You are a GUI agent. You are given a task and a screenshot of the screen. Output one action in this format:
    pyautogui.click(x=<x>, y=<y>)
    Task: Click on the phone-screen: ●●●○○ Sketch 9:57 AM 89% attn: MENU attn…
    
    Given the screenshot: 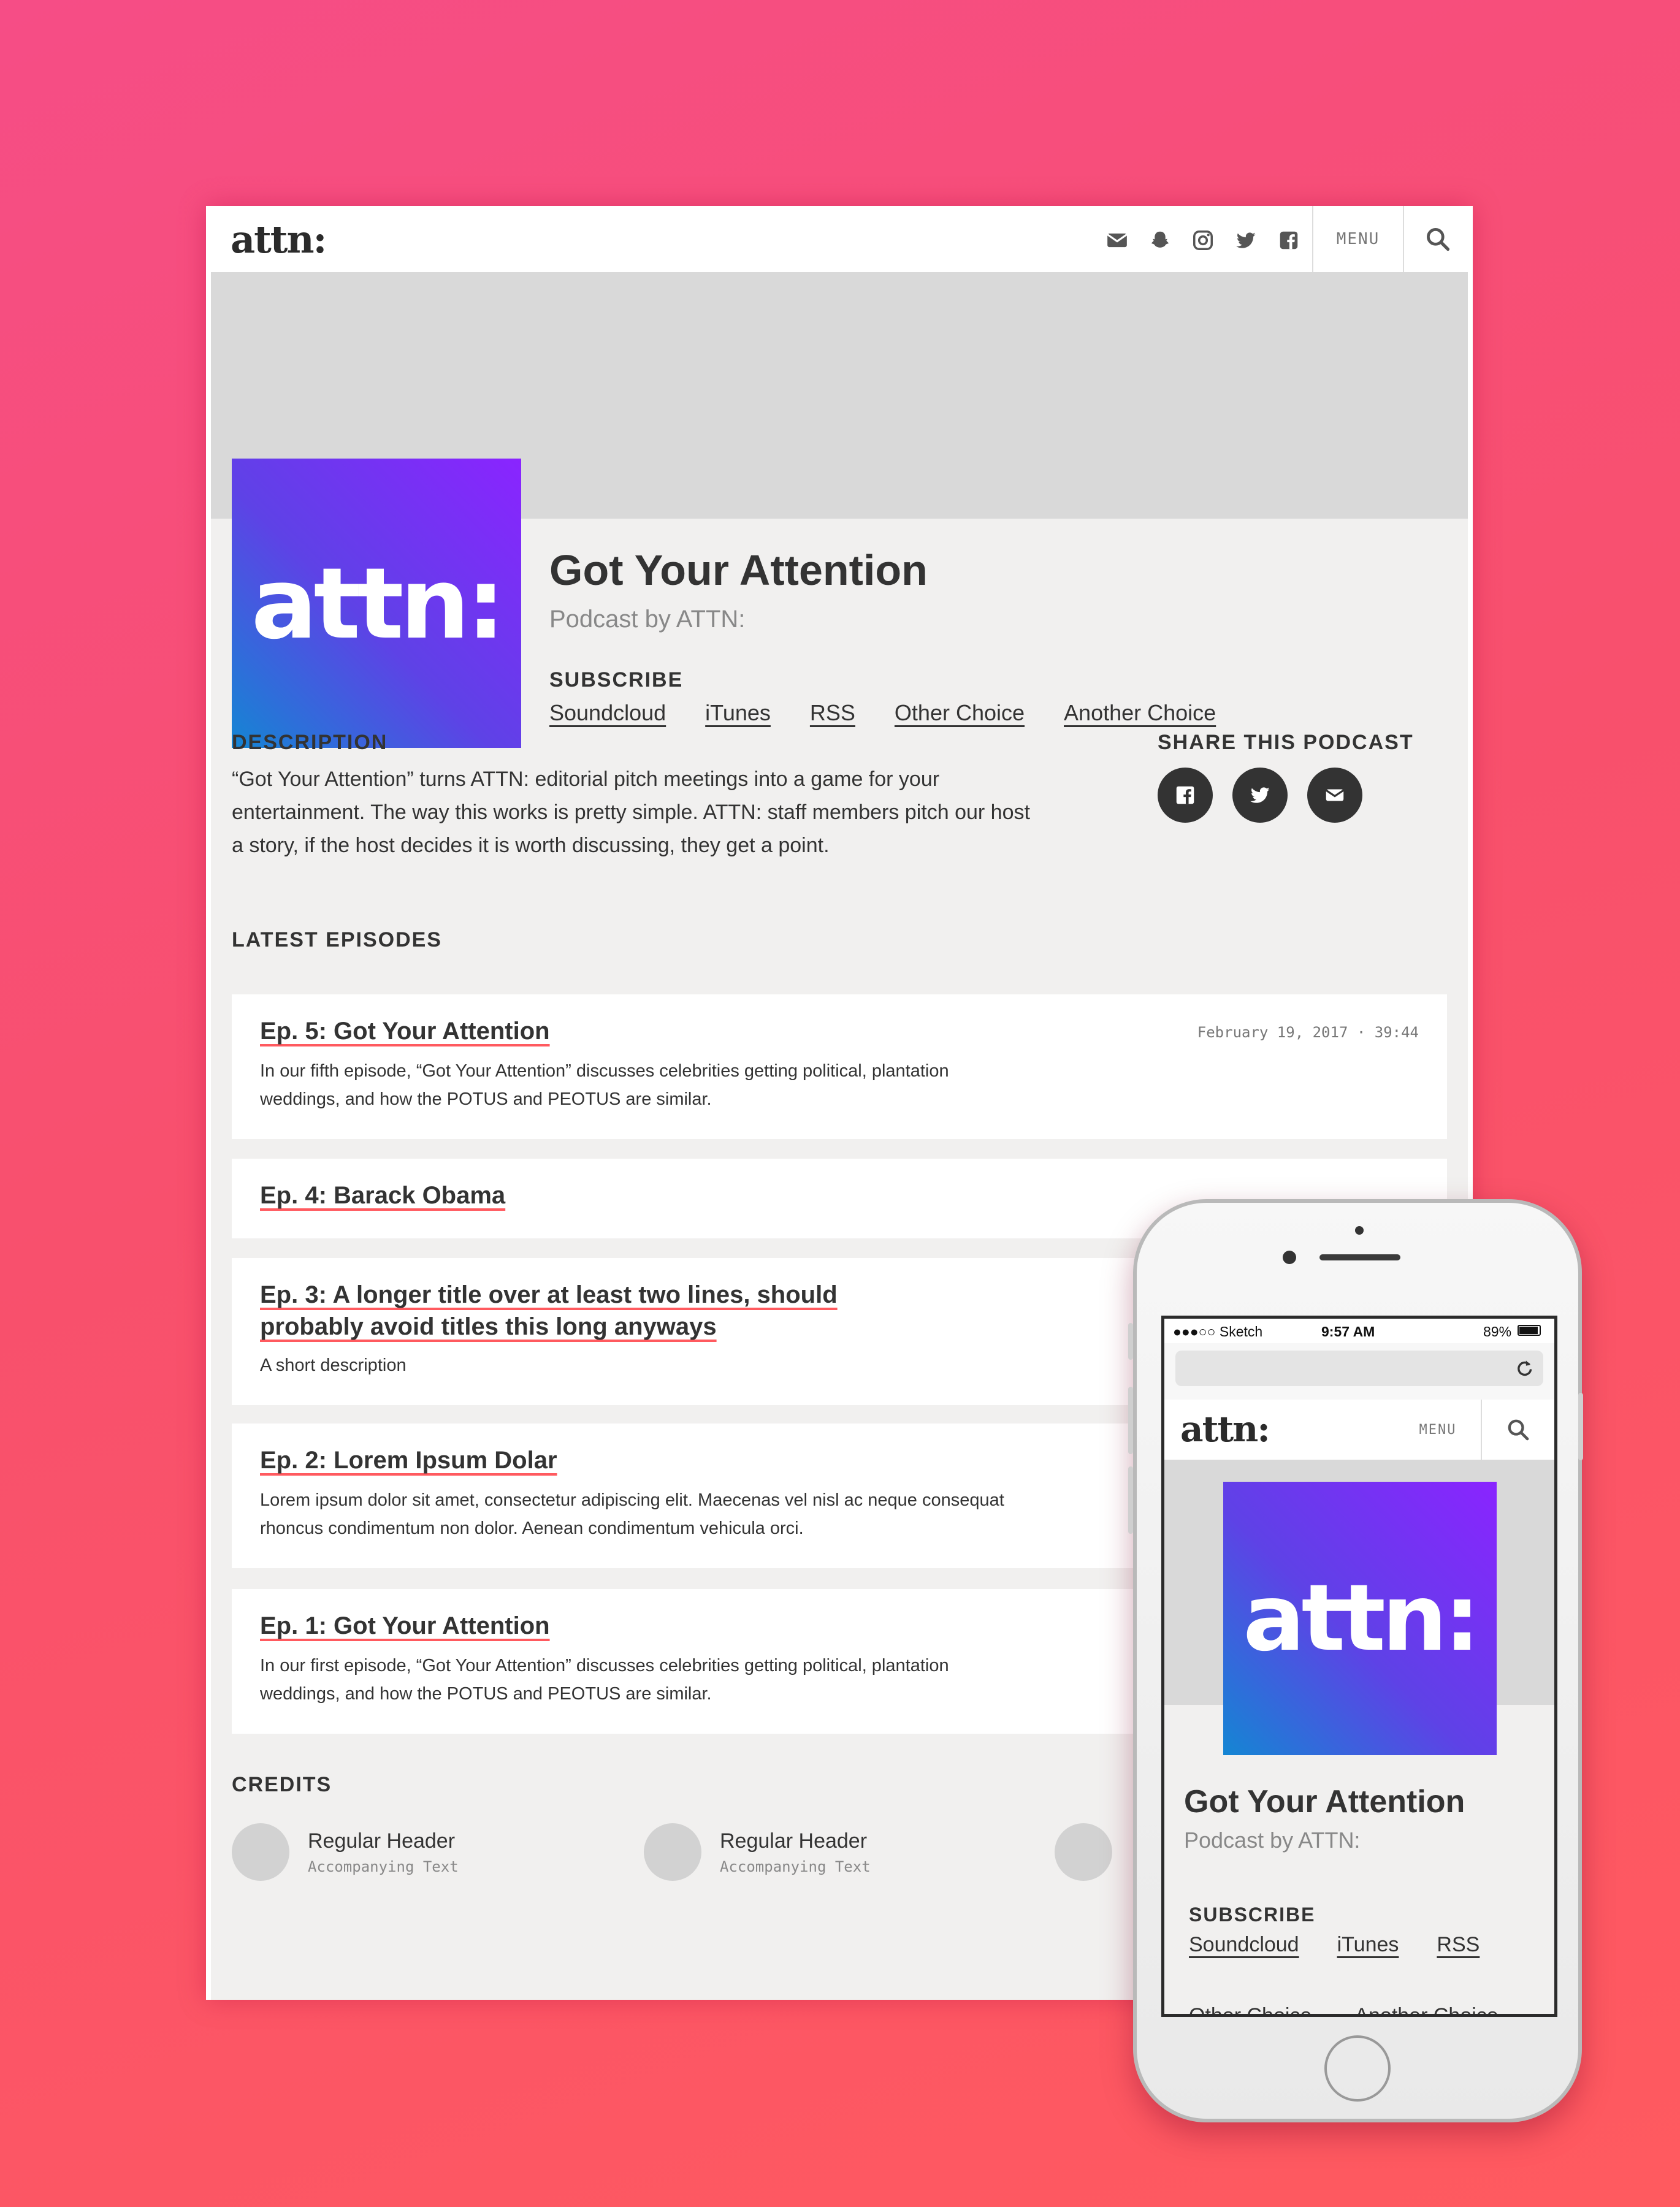 What is the action you would take?
    pyautogui.click(x=1359, y=1667)
    